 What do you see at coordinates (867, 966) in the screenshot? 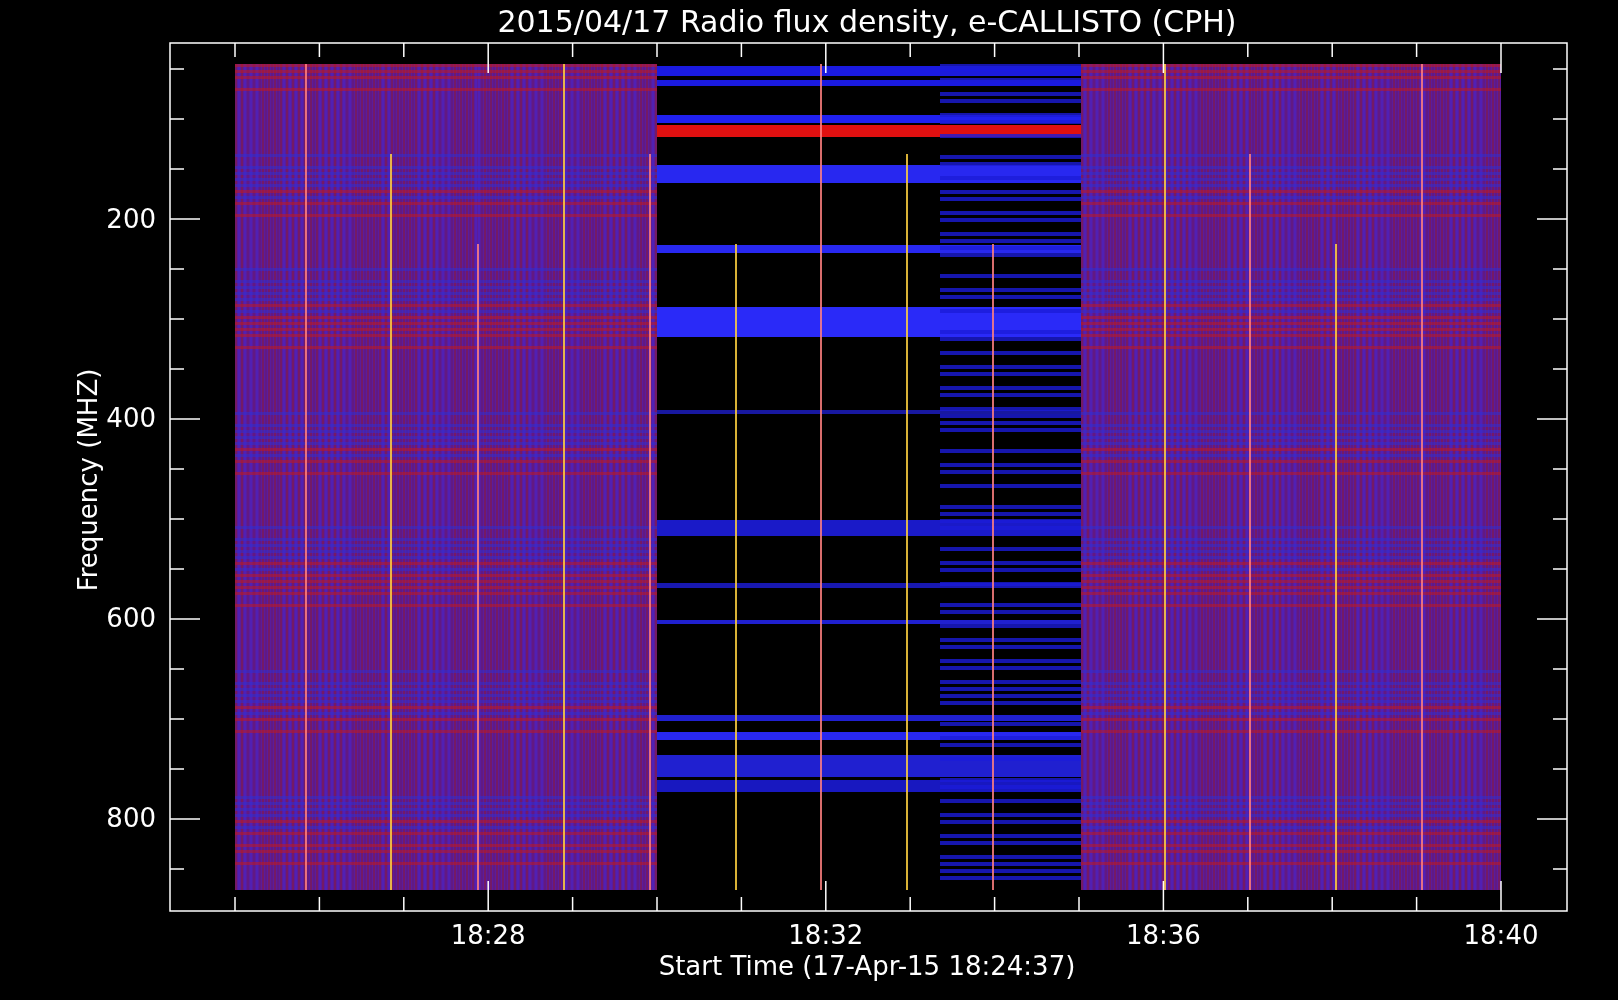
I see `x-axis-label: Start Time (17-Apr-15 18:24:37)` at bounding box center [867, 966].